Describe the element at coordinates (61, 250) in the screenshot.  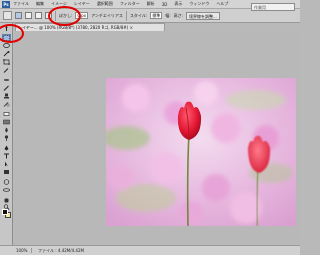
I see `document-info: ファイル : 4.42M/4.42M` at that location.